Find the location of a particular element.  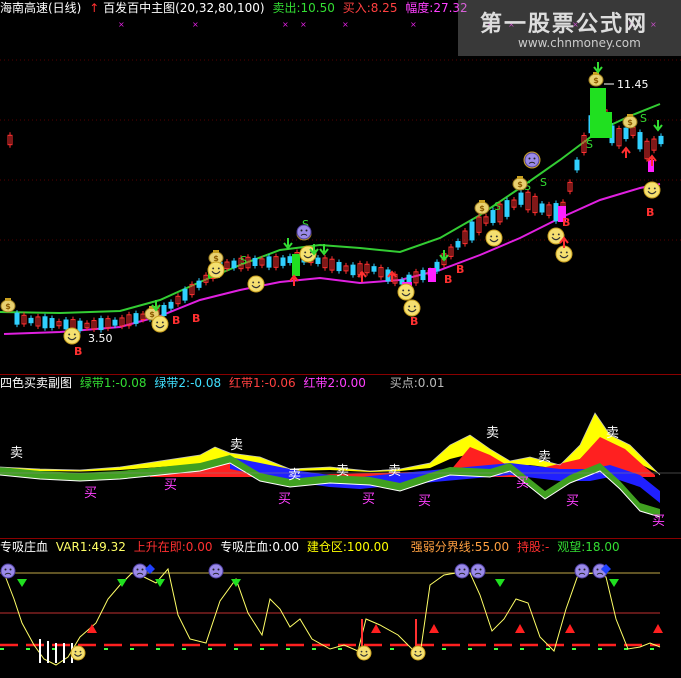

var1-line is located at coordinates (332, 616).